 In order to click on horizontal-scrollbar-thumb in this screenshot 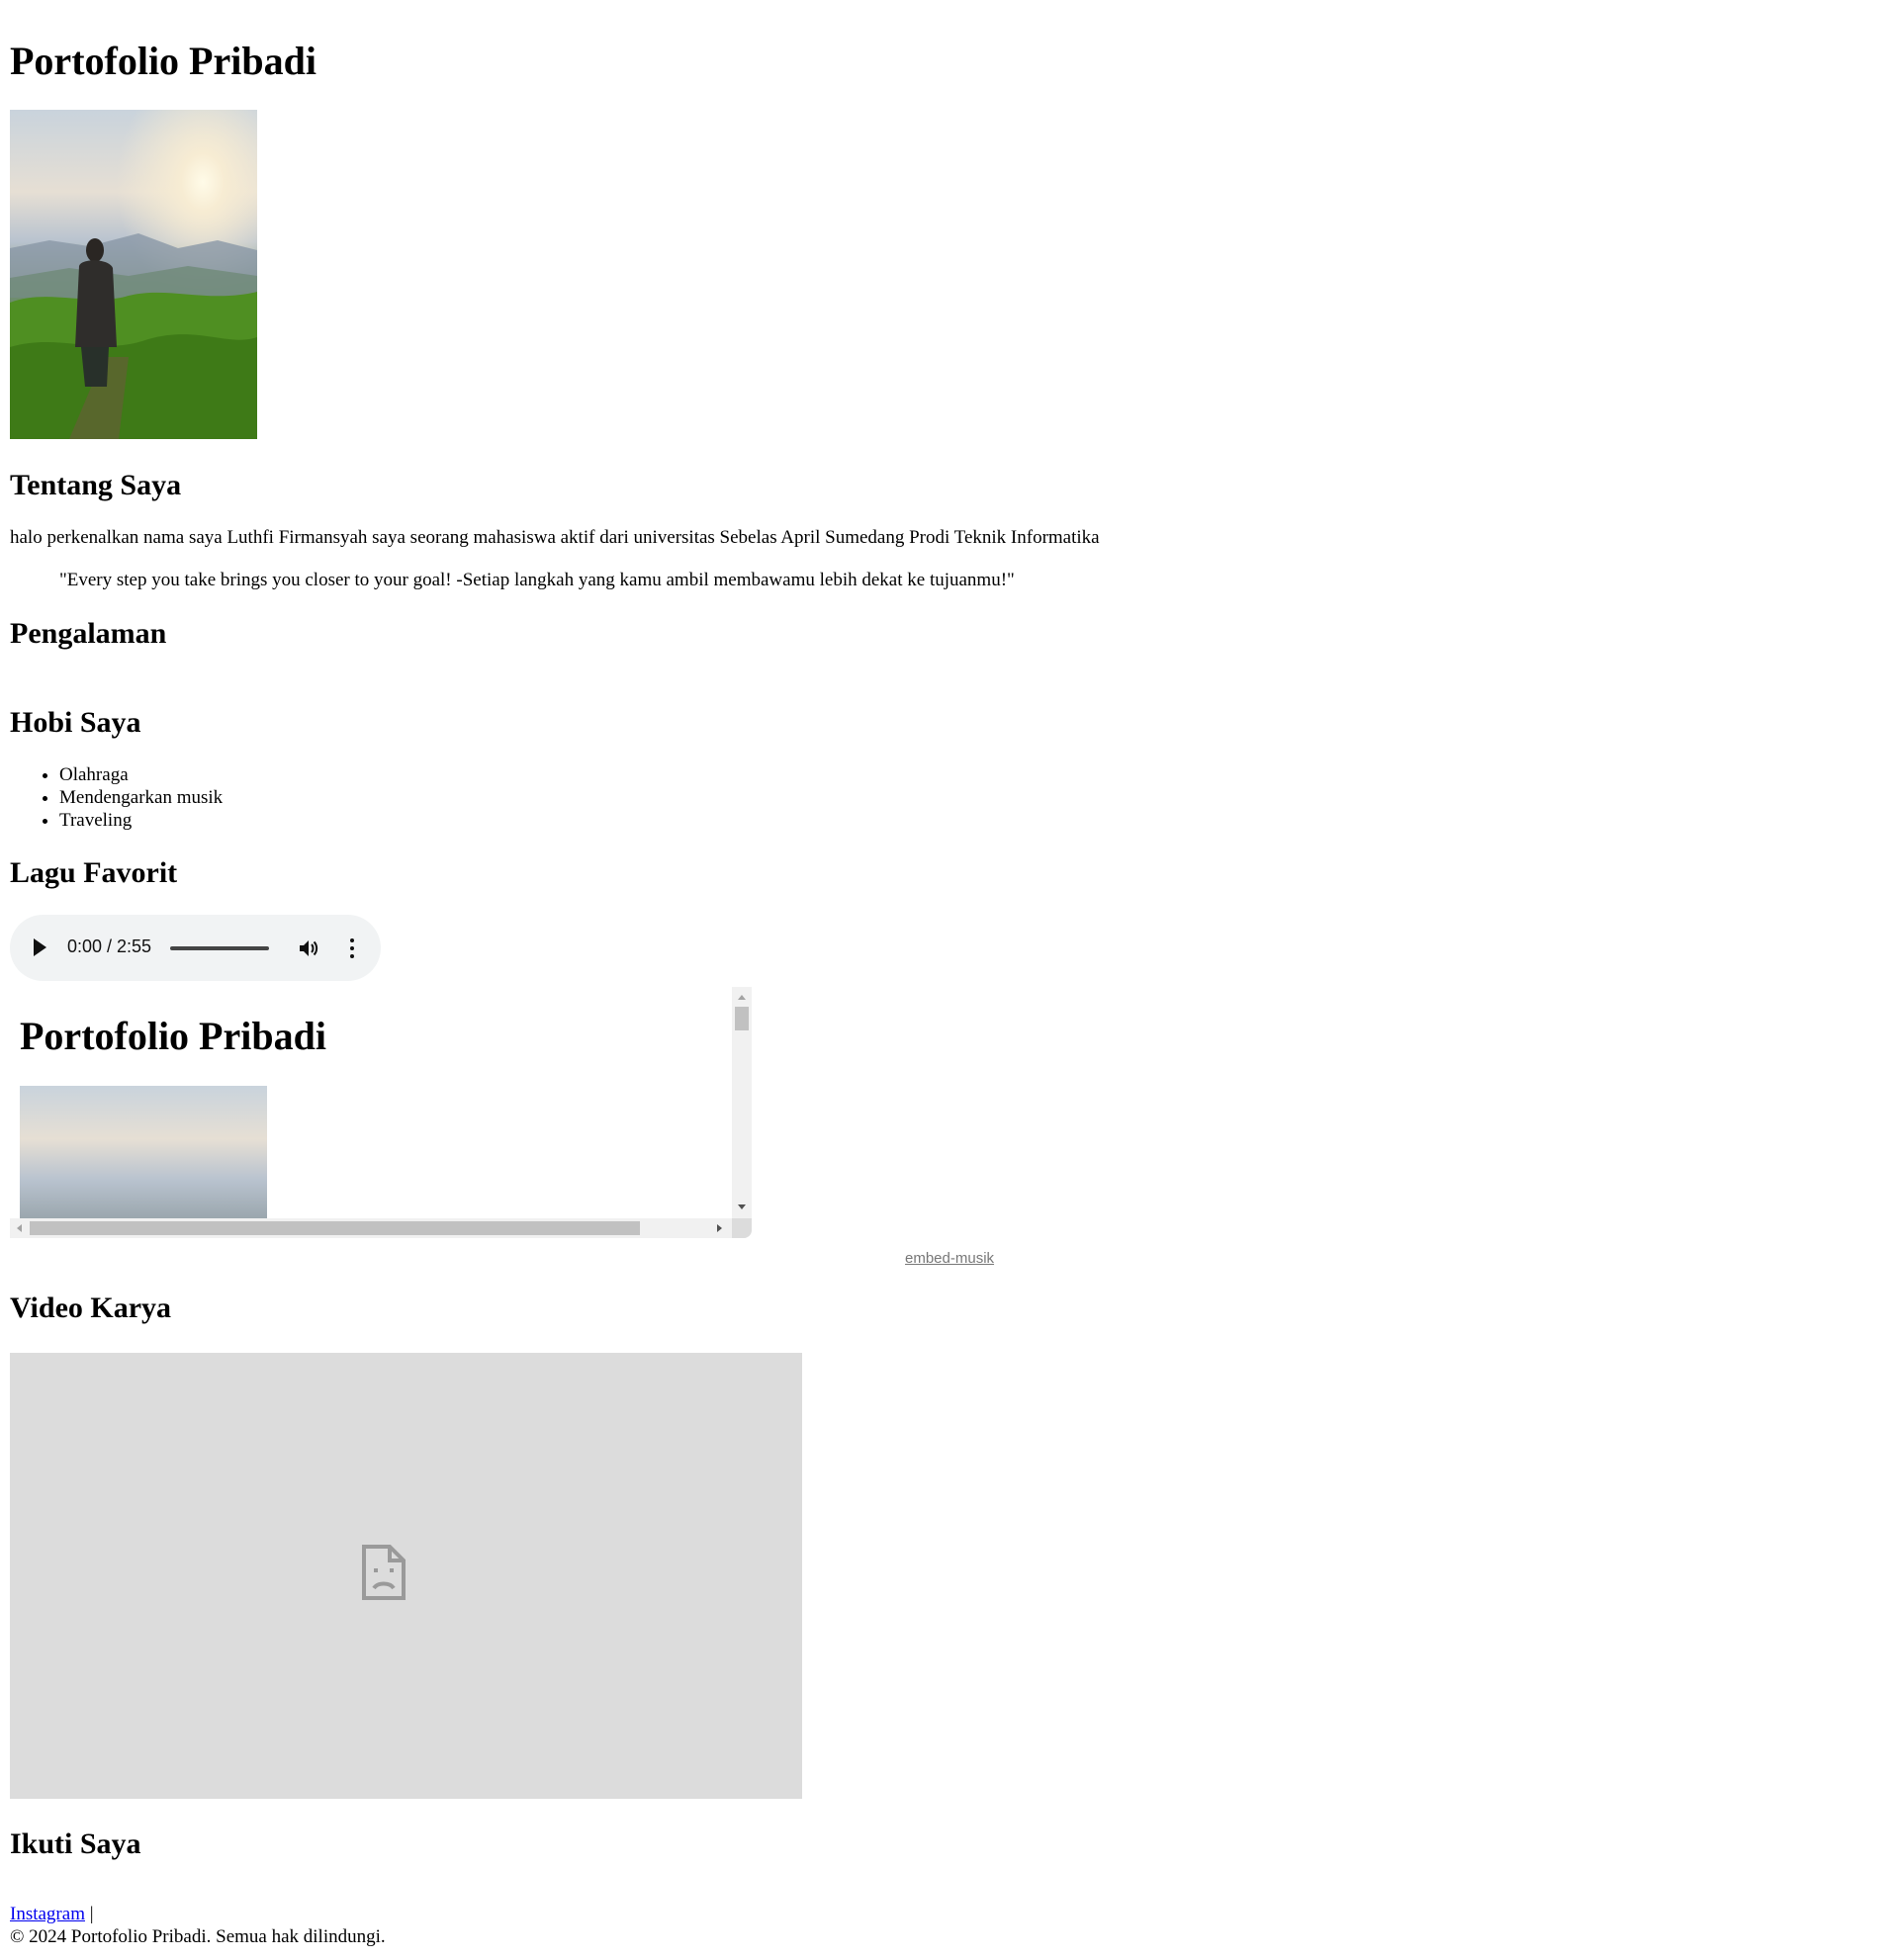, I will do `click(335, 1228)`.